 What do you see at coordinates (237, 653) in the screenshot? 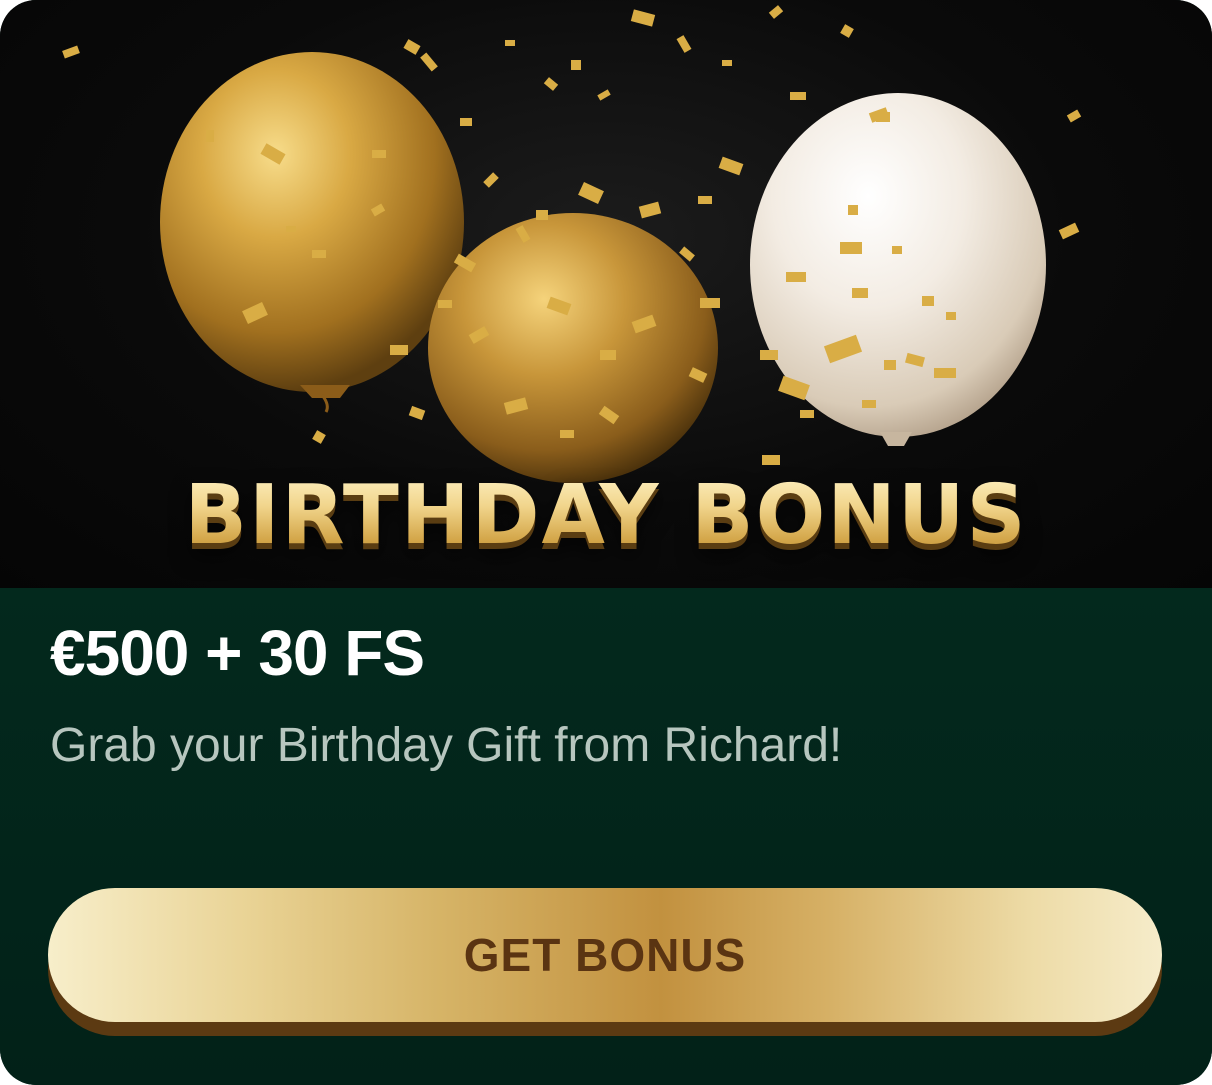
I see `bonus-amount: €500 + 30 FS` at bounding box center [237, 653].